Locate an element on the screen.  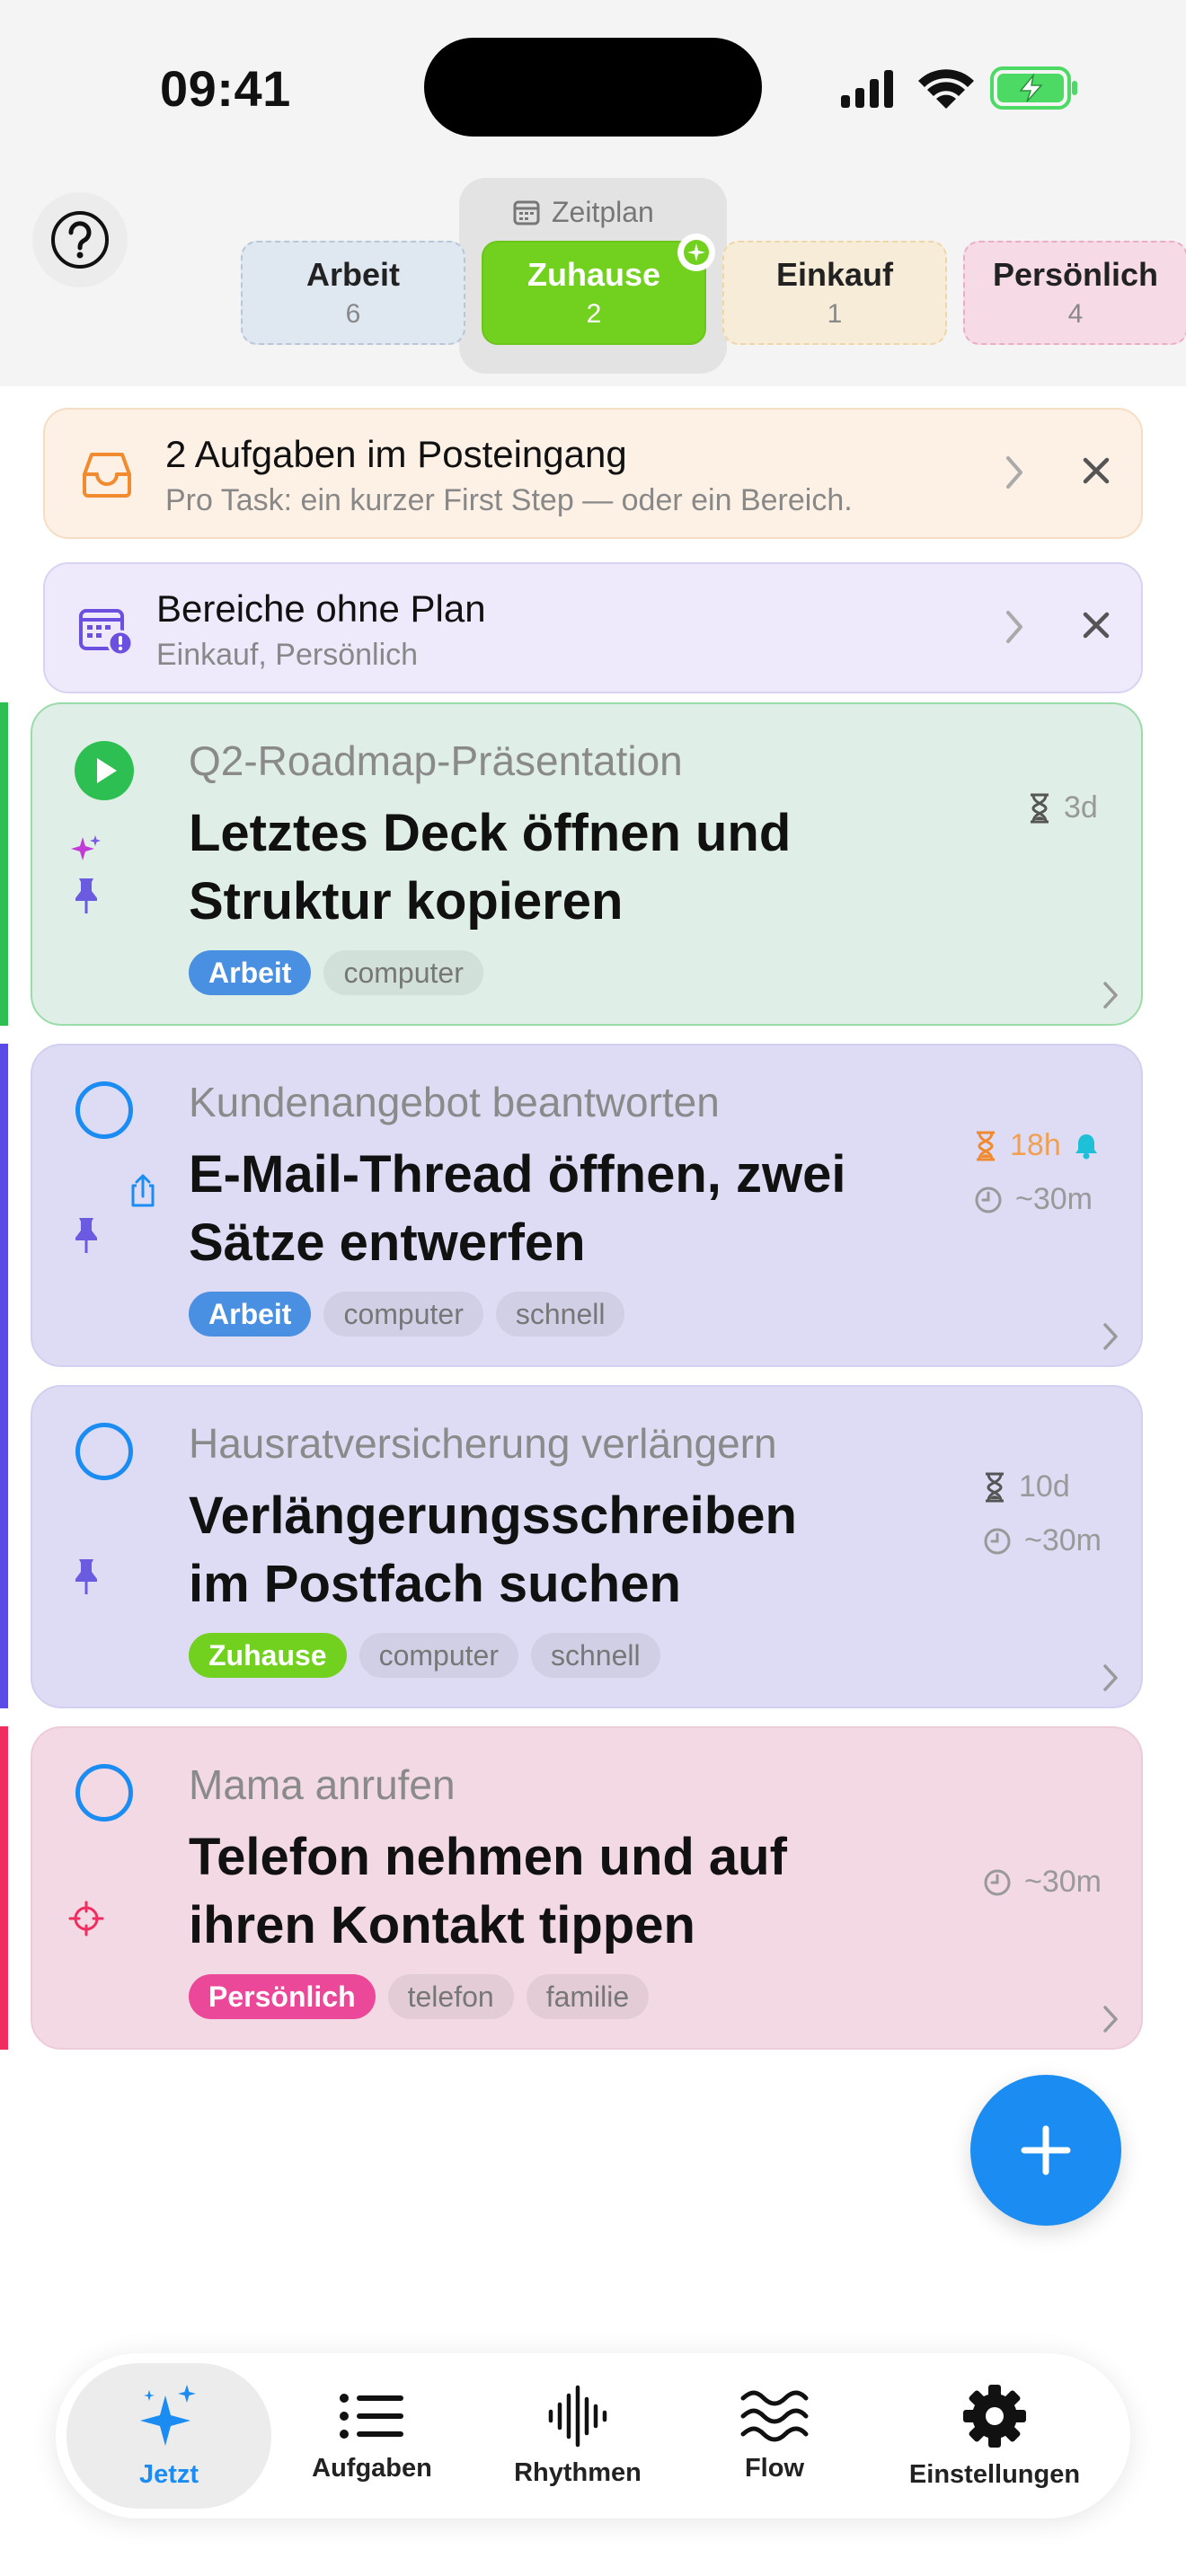
add-task-button is located at coordinates (1045, 2150).